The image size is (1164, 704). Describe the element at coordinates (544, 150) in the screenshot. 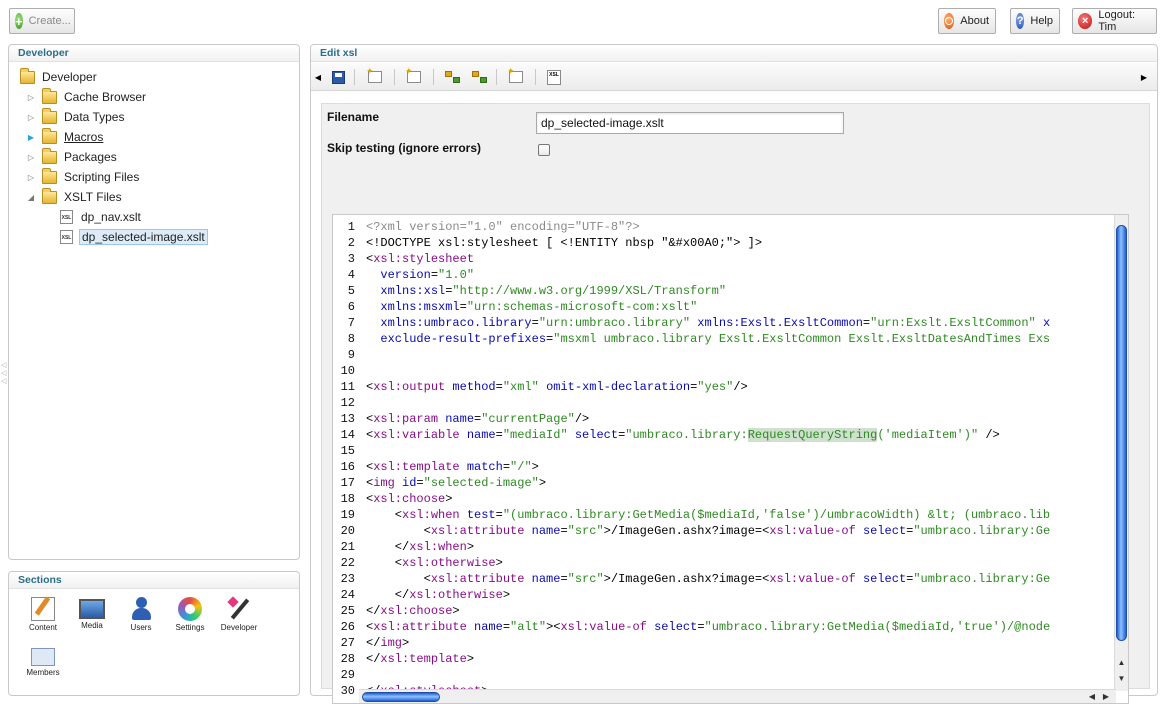

I see `skip-testing-checkbox` at that location.